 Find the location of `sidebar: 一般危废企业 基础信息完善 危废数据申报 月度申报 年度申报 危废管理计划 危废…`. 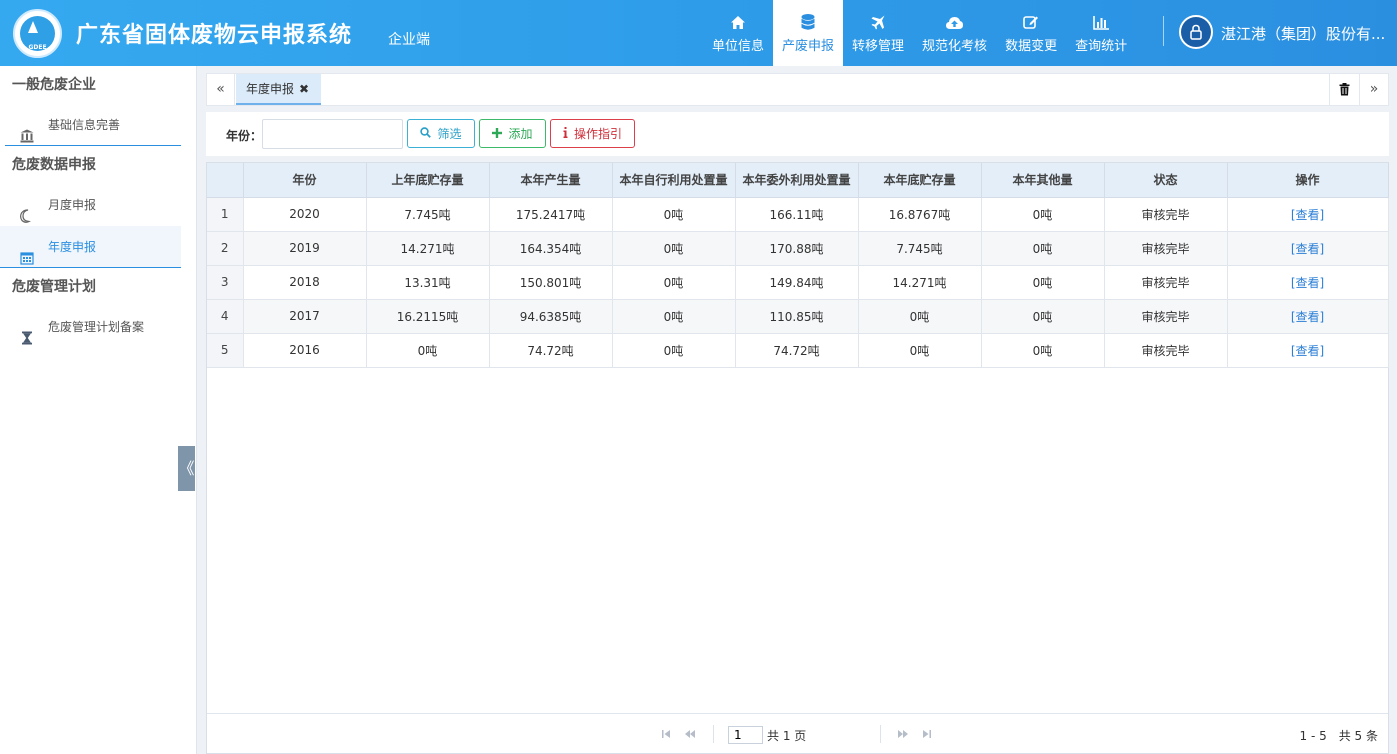

sidebar: 一般危废企业 基础信息完善 危废数据申报 月度申报 年度申报 危废管理计划 危废… is located at coordinates (98, 410).